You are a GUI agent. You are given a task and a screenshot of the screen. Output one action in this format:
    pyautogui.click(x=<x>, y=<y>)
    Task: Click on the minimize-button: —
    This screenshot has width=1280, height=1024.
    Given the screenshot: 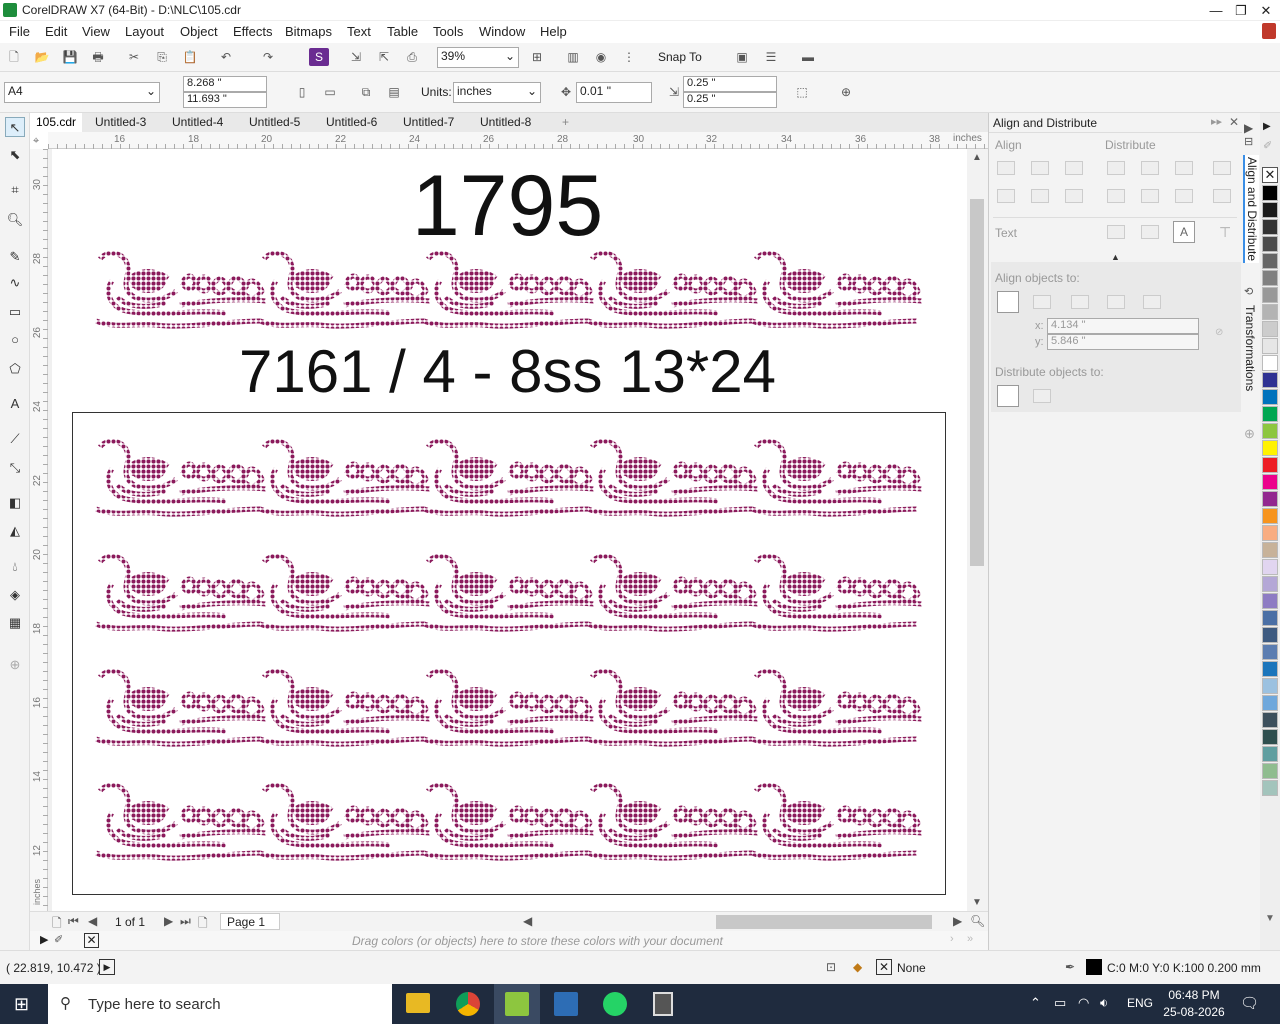 What is the action you would take?
    pyautogui.click(x=1216, y=10)
    